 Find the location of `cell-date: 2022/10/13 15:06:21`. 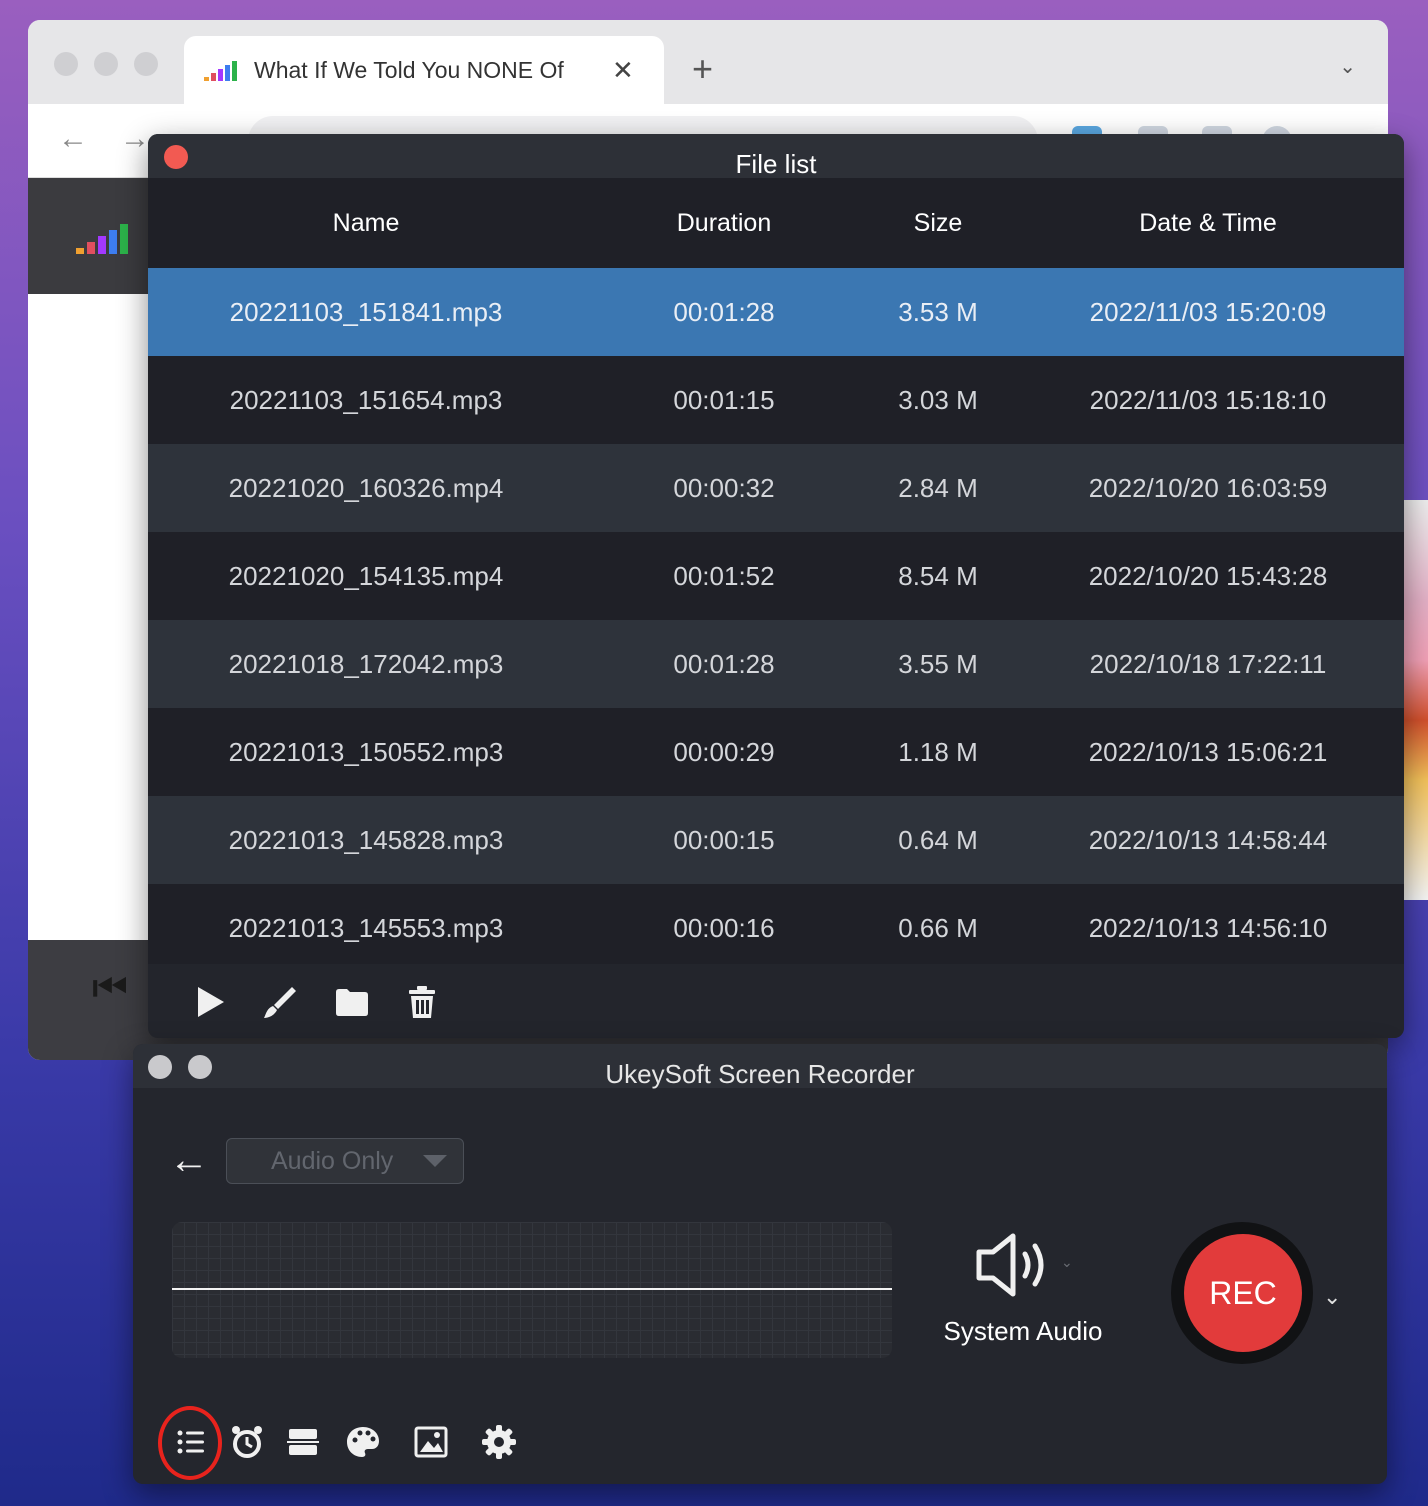

cell-date: 2022/10/13 15:06:21 is located at coordinates (1208, 751).